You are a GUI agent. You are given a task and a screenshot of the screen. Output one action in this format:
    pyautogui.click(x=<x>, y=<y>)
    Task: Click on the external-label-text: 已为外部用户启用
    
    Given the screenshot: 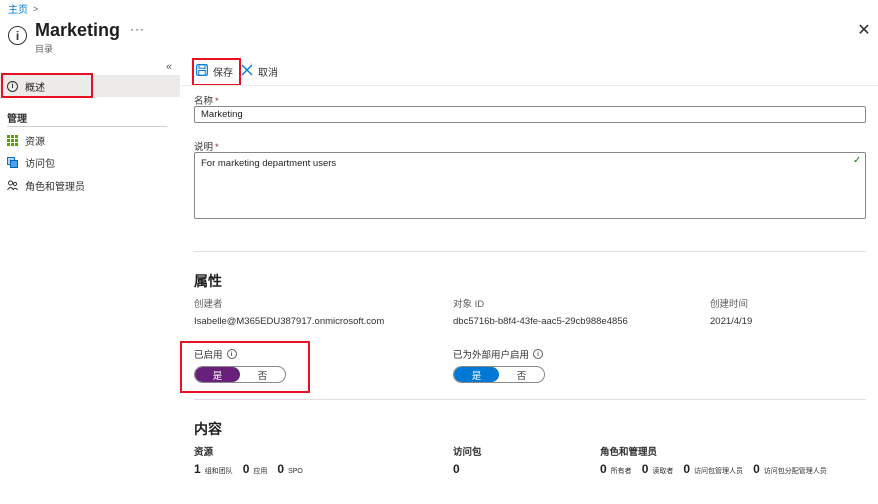 What is the action you would take?
    pyautogui.click(x=491, y=355)
    